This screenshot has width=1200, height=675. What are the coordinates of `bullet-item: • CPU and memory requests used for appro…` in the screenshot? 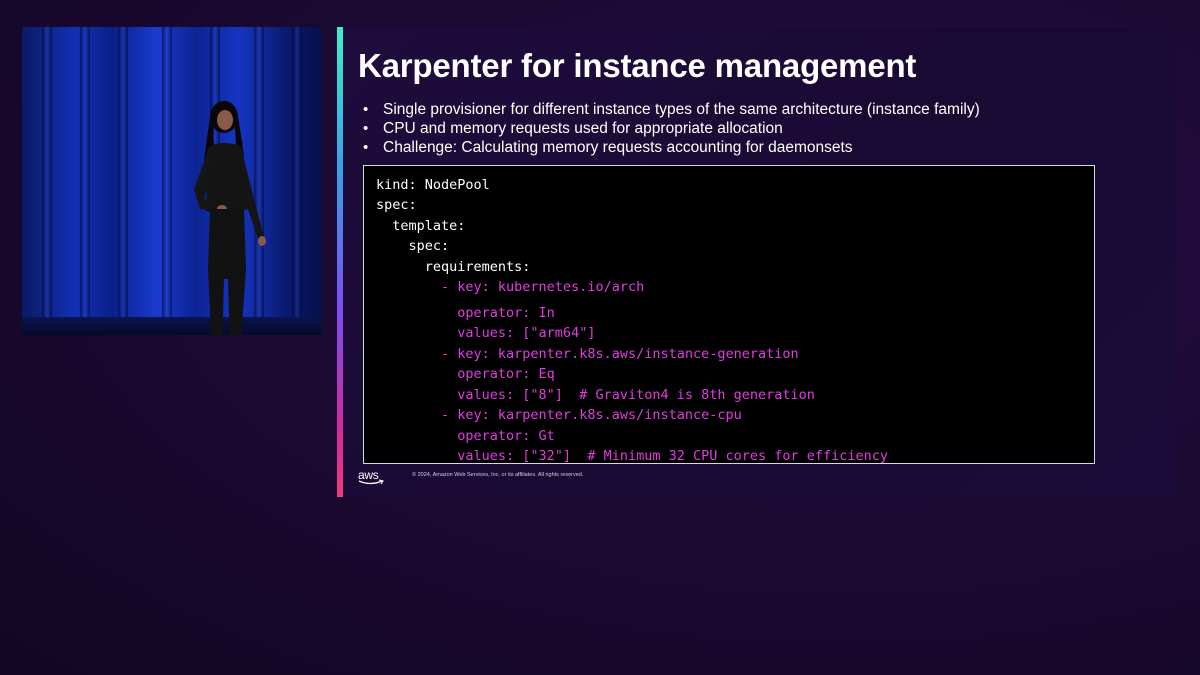 It's located at (671, 128).